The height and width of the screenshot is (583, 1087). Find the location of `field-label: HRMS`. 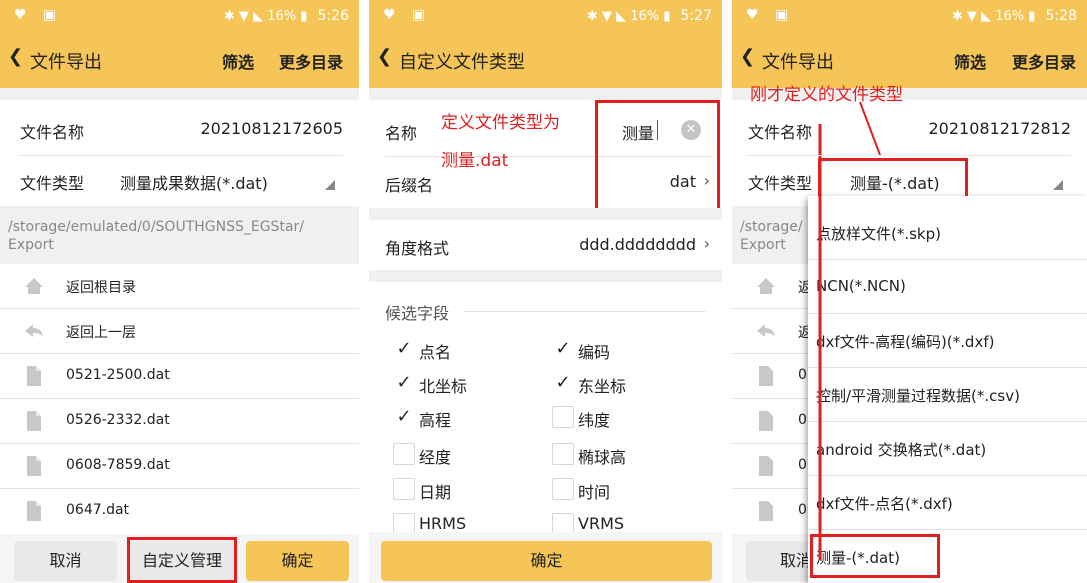

field-label: HRMS is located at coordinates (443, 523).